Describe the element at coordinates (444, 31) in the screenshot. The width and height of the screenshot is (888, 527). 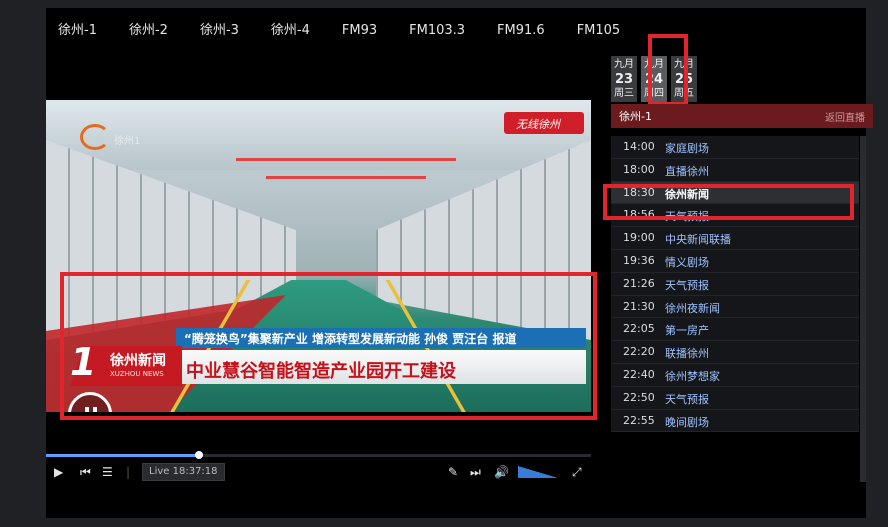
I see `tab-fm103-3: FM103.3` at that location.